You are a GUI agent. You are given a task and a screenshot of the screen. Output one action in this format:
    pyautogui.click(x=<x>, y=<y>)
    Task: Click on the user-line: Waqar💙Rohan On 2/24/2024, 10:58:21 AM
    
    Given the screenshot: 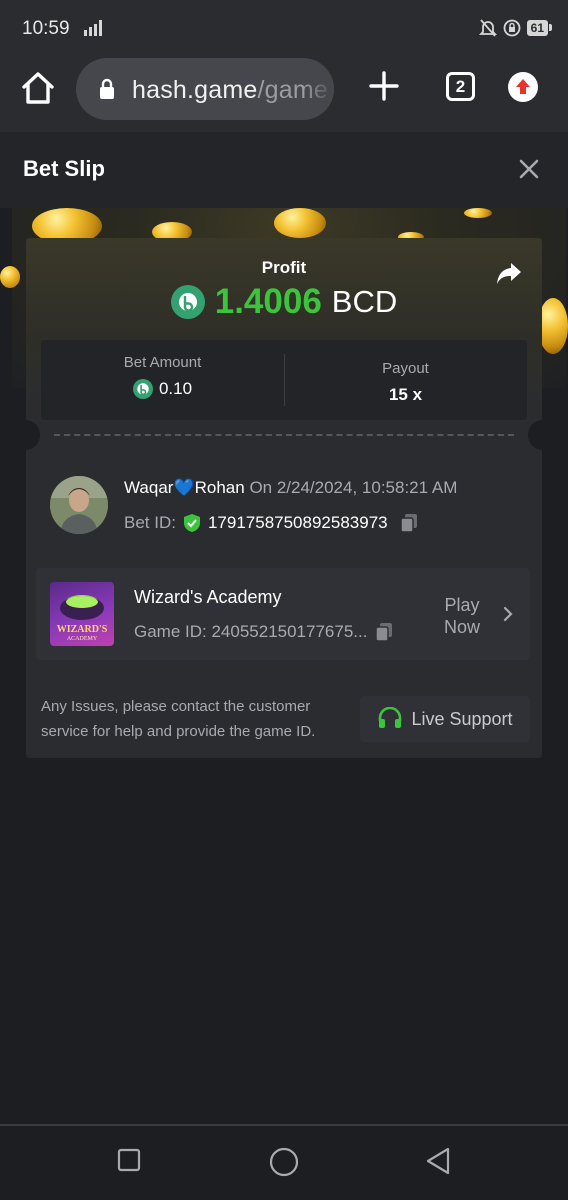 What is the action you would take?
    pyautogui.click(x=290, y=488)
    